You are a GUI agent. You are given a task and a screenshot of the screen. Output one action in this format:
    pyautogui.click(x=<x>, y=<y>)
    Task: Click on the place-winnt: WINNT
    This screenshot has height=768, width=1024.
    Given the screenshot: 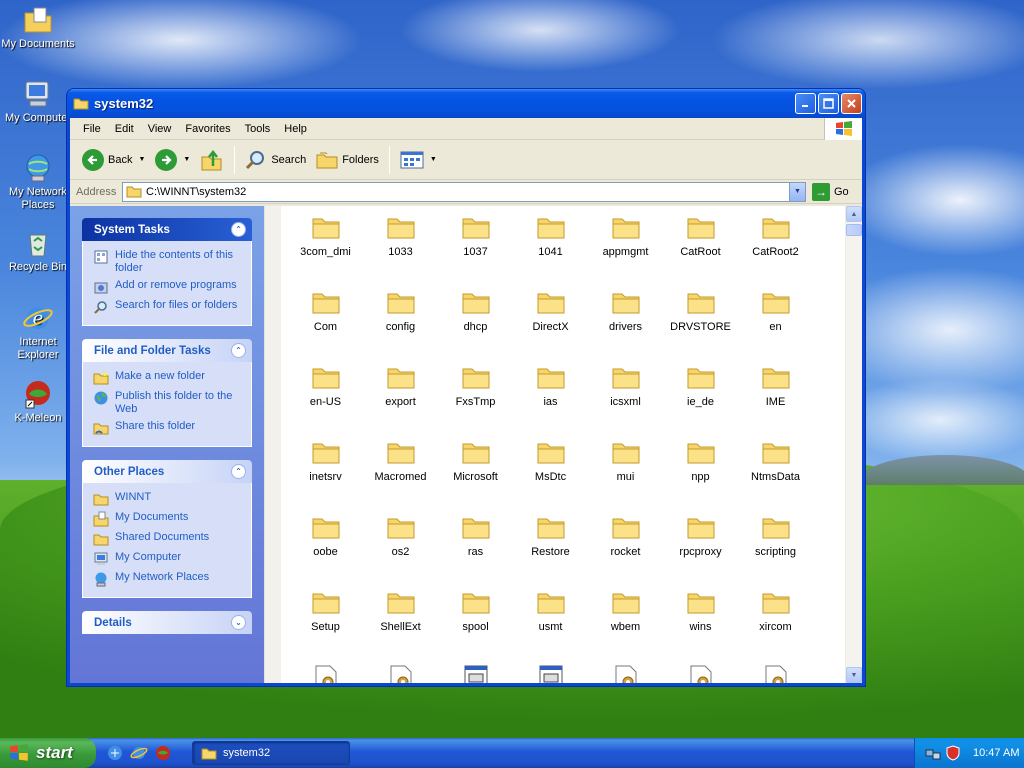 What is the action you would take?
    pyautogui.click(x=169, y=499)
    